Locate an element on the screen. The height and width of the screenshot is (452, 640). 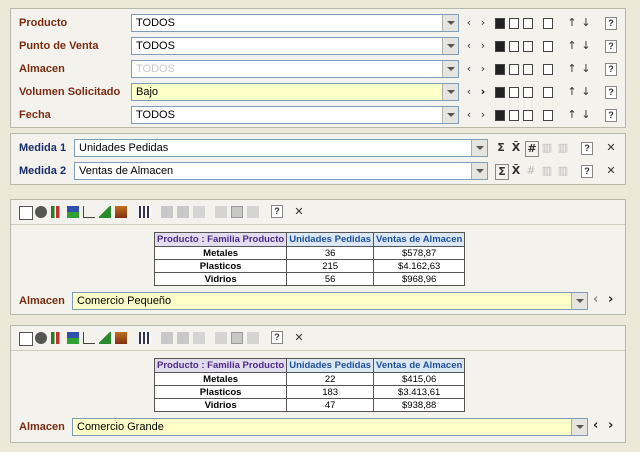
medida-1-select: Unidades Pedidas is located at coordinates (281, 148).